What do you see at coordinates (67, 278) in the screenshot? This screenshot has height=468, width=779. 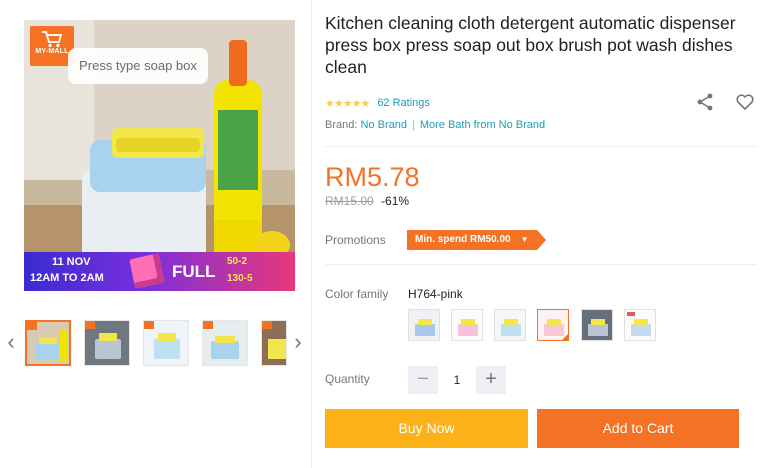 I see `sale-time: 12AM TO 2AM` at bounding box center [67, 278].